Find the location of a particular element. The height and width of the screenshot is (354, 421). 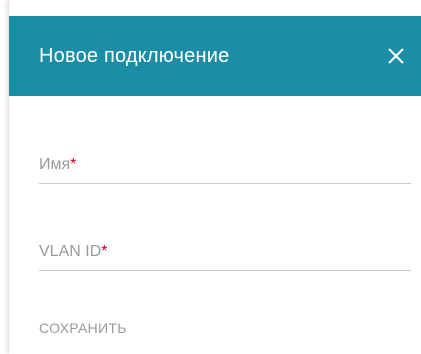

close-icon is located at coordinates (396, 56).